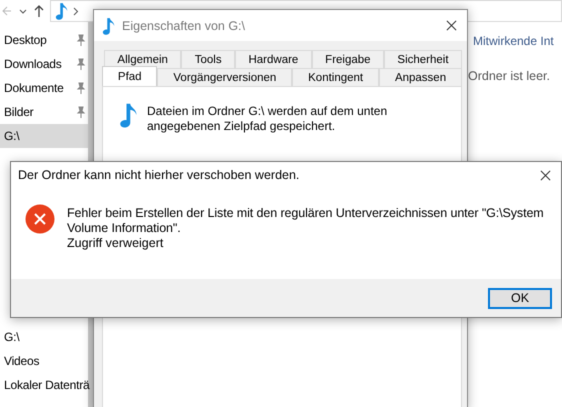 The image size is (562, 407). I want to click on sidebar-item: Downloads, so click(44, 64).